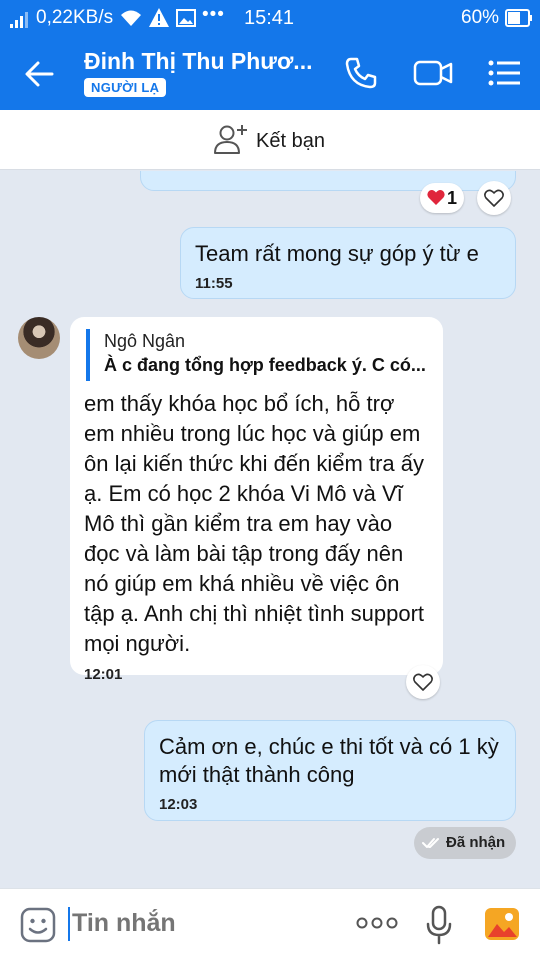 The height and width of the screenshot is (960, 540). Describe the element at coordinates (214, 283) in the screenshot. I see `message-time: 11:55` at that location.